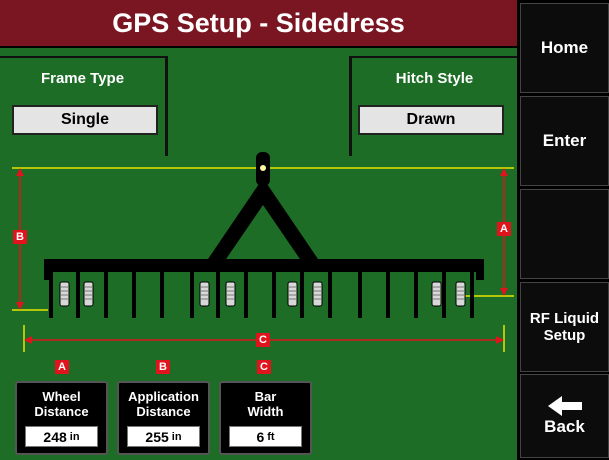 The height and width of the screenshot is (460, 609). What do you see at coordinates (263, 168) in the screenshot?
I see `hitch-point` at bounding box center [263, 168].